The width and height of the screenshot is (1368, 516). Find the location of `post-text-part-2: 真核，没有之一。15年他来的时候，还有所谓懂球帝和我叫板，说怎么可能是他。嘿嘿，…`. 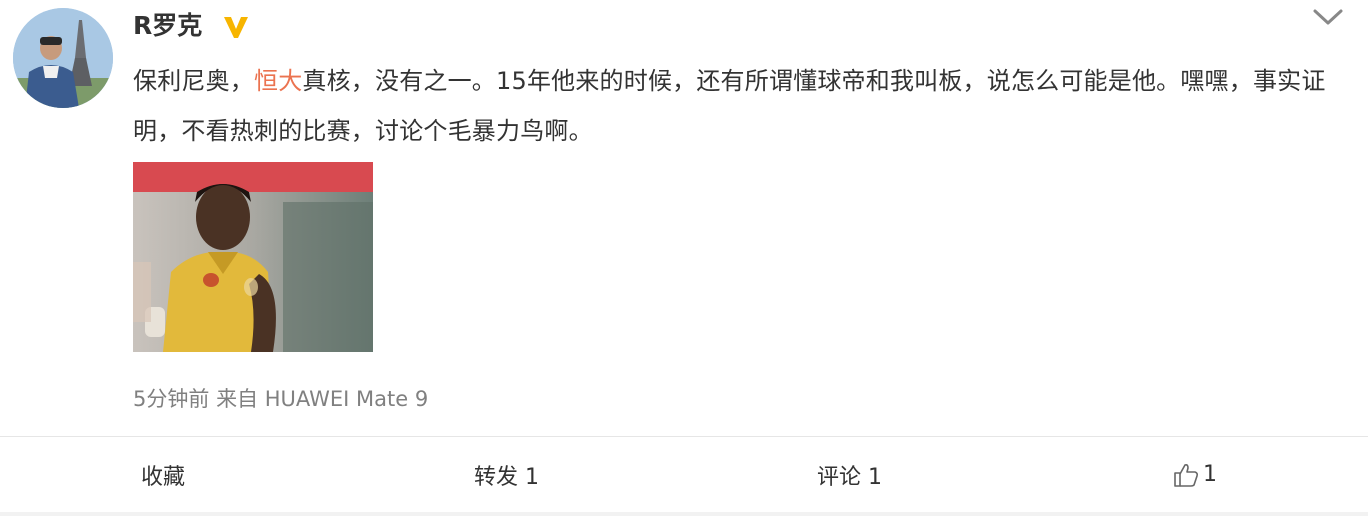

post-text-part-2: 真核，没有之一。15年他来的时候，还有所谓懂球帝和我叫板，说怎么可能是他。嘿嘿，… is located at coordinates (729, 106).